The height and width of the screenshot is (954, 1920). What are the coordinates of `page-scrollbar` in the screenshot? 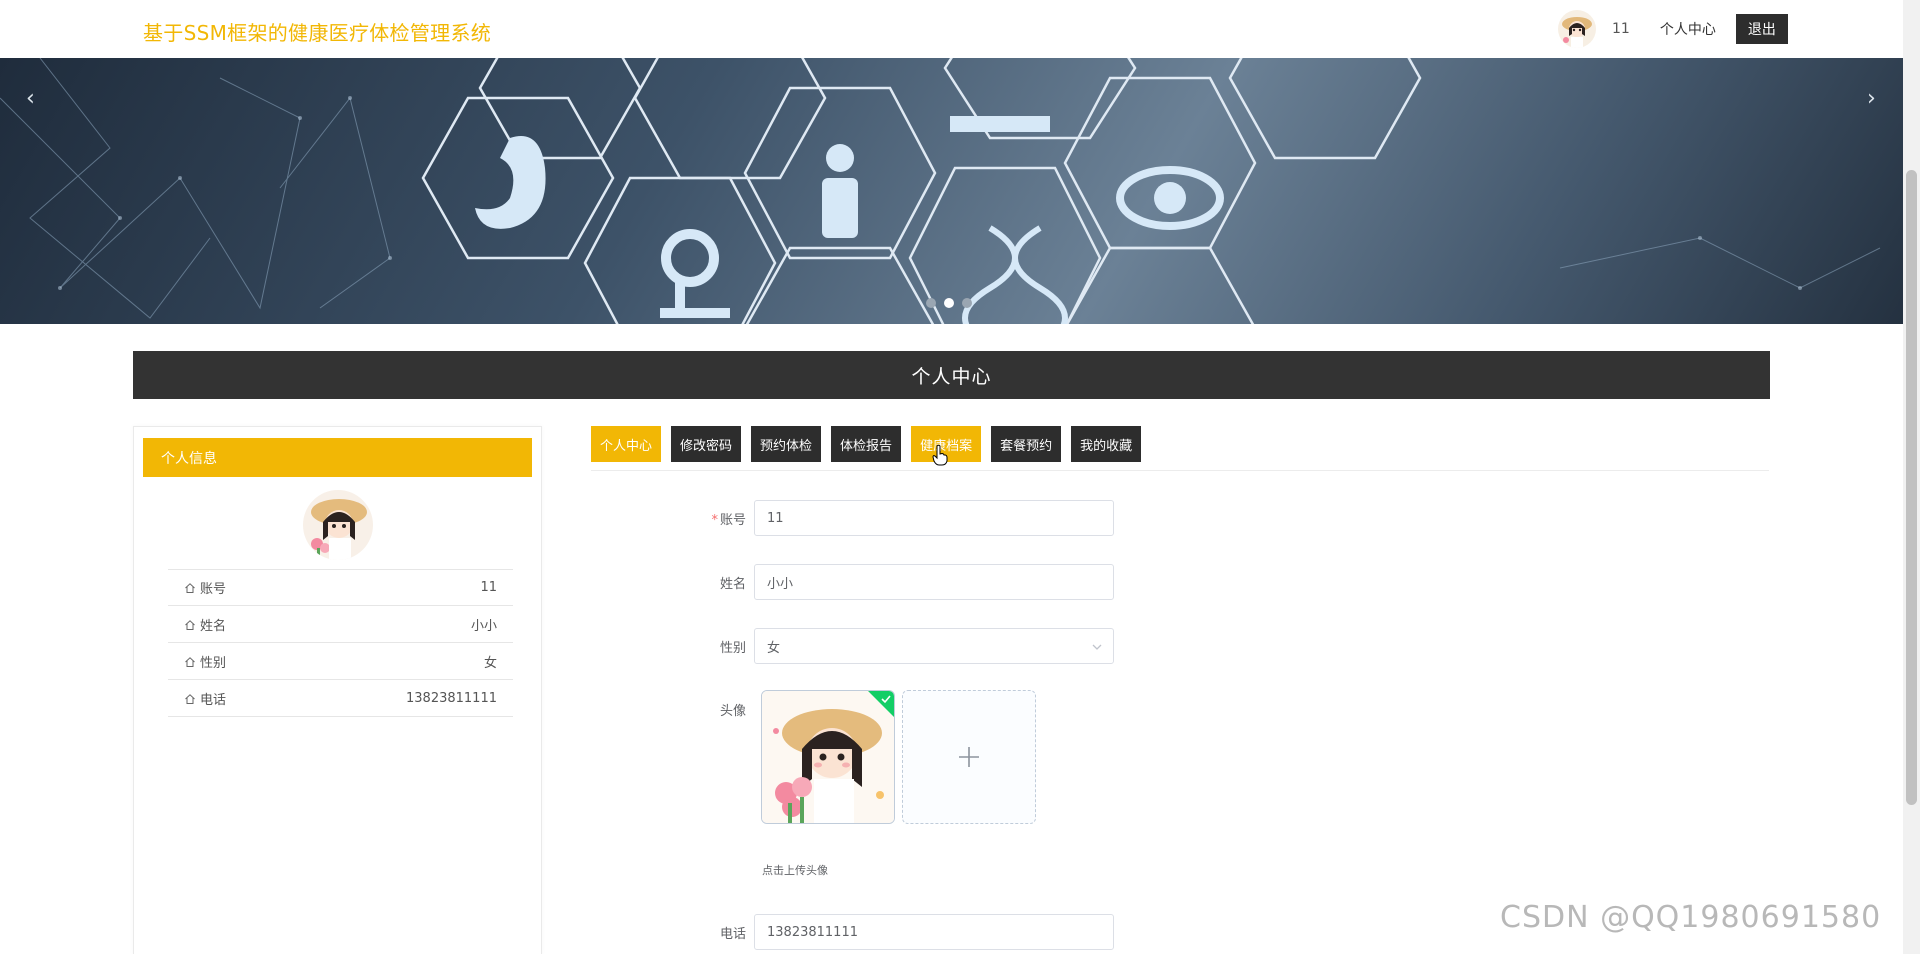 It's located at (1911, 477).